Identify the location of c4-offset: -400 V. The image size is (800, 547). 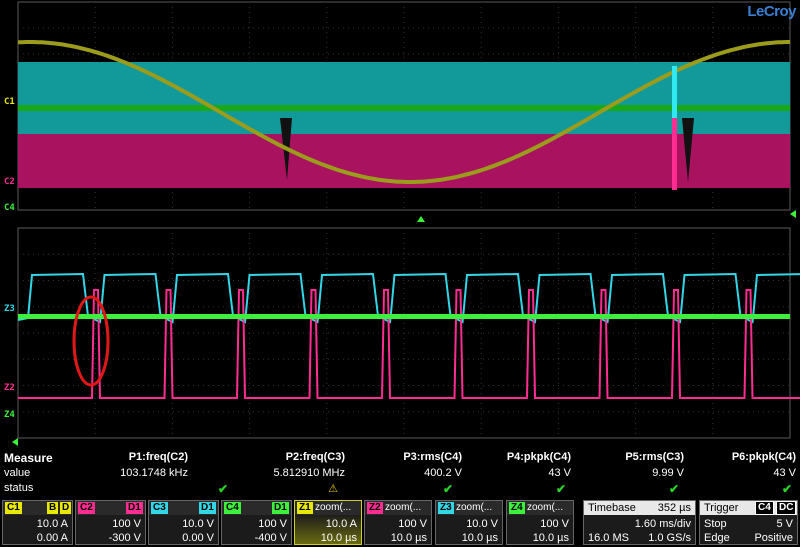
(270, 538).